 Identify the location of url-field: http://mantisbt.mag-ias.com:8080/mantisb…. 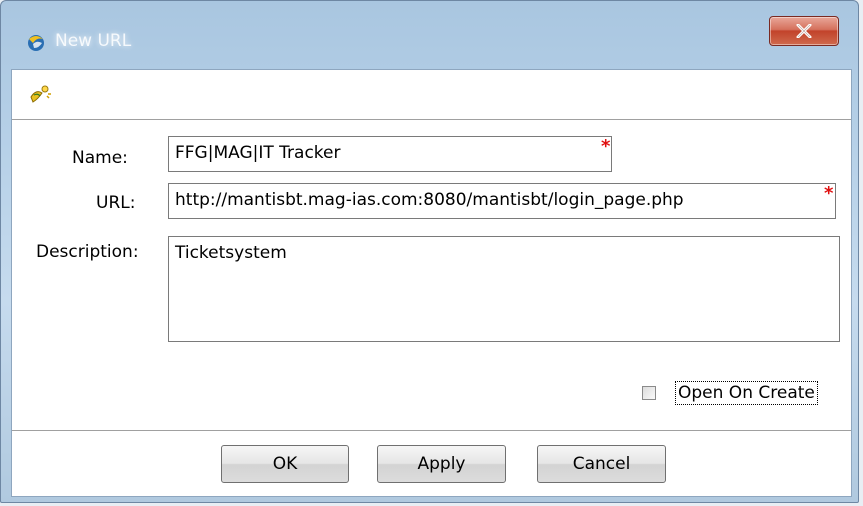
(502, 201).